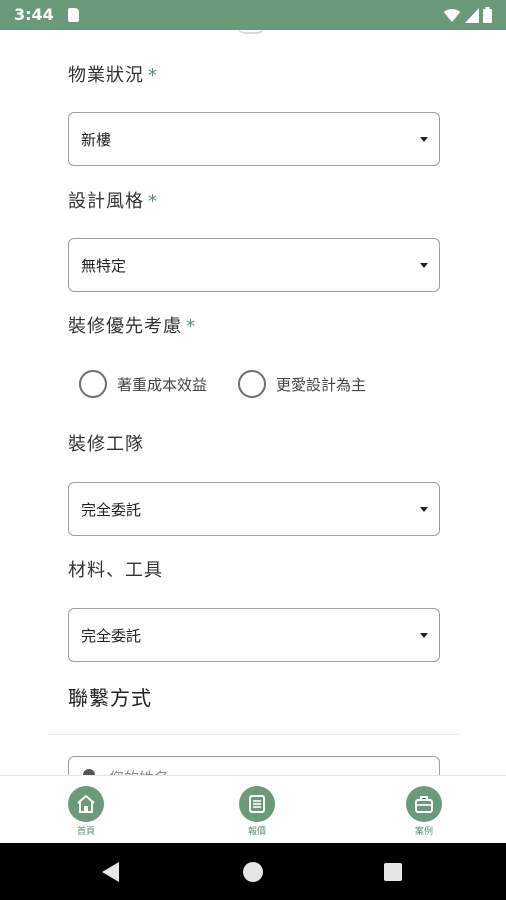 The height and width of the screenshot is (900, 506). Describe the element at coordinates (452, 15) in the screenshot. I see `wifi-icon` at that location.